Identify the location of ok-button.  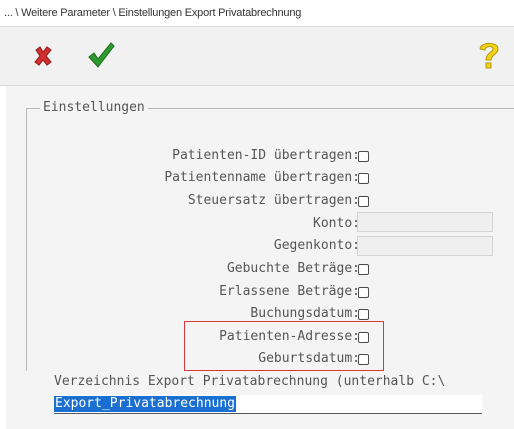
(101, 55).